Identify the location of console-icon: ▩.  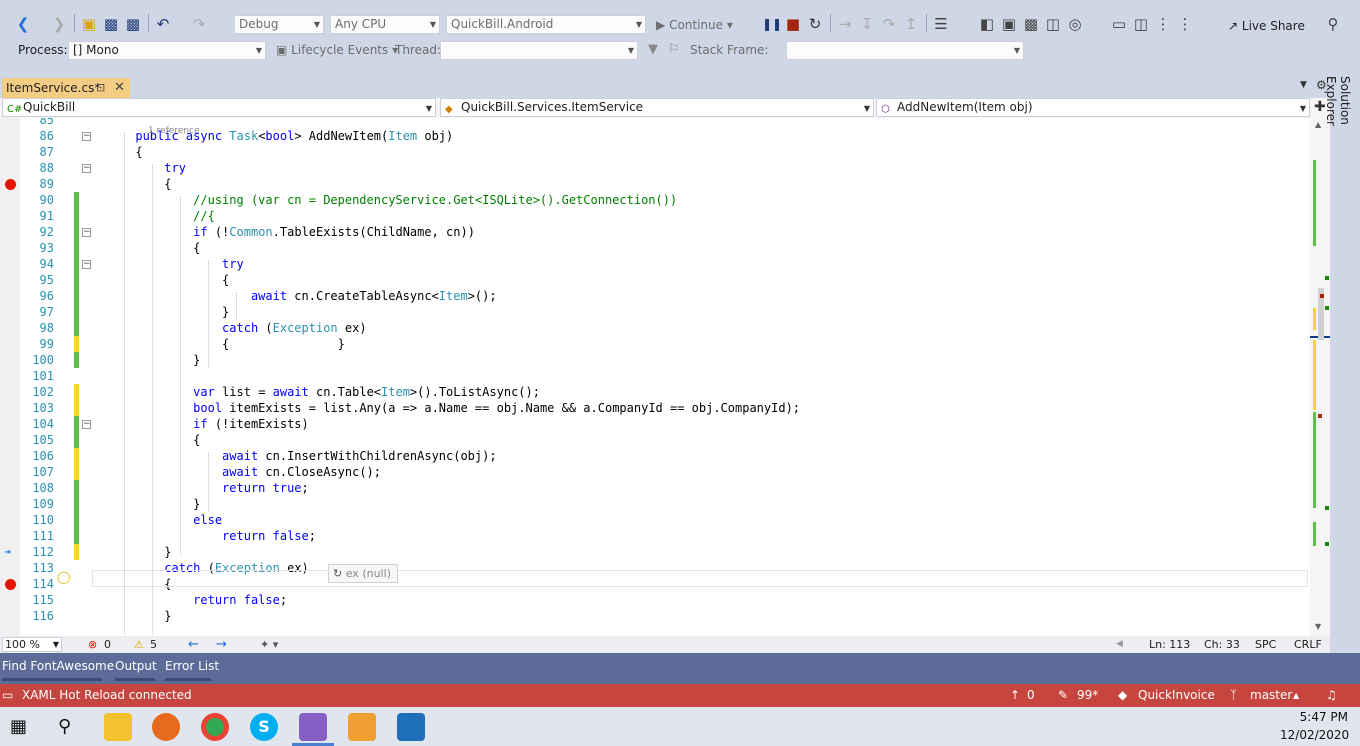
(1031, 24).